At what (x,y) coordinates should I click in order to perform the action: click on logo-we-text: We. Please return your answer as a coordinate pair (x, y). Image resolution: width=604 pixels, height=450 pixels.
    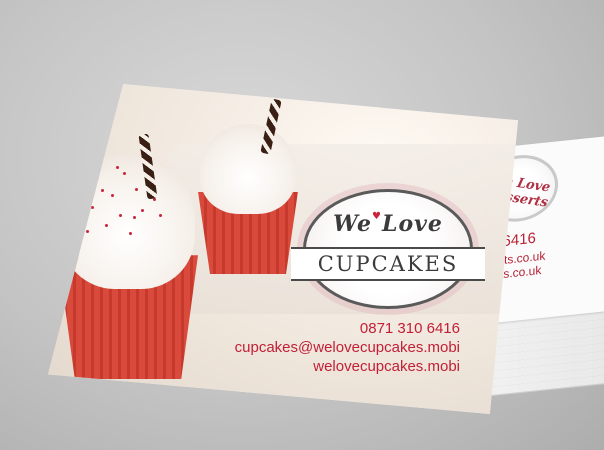
    Looking at the image, I should click on (352, 224).